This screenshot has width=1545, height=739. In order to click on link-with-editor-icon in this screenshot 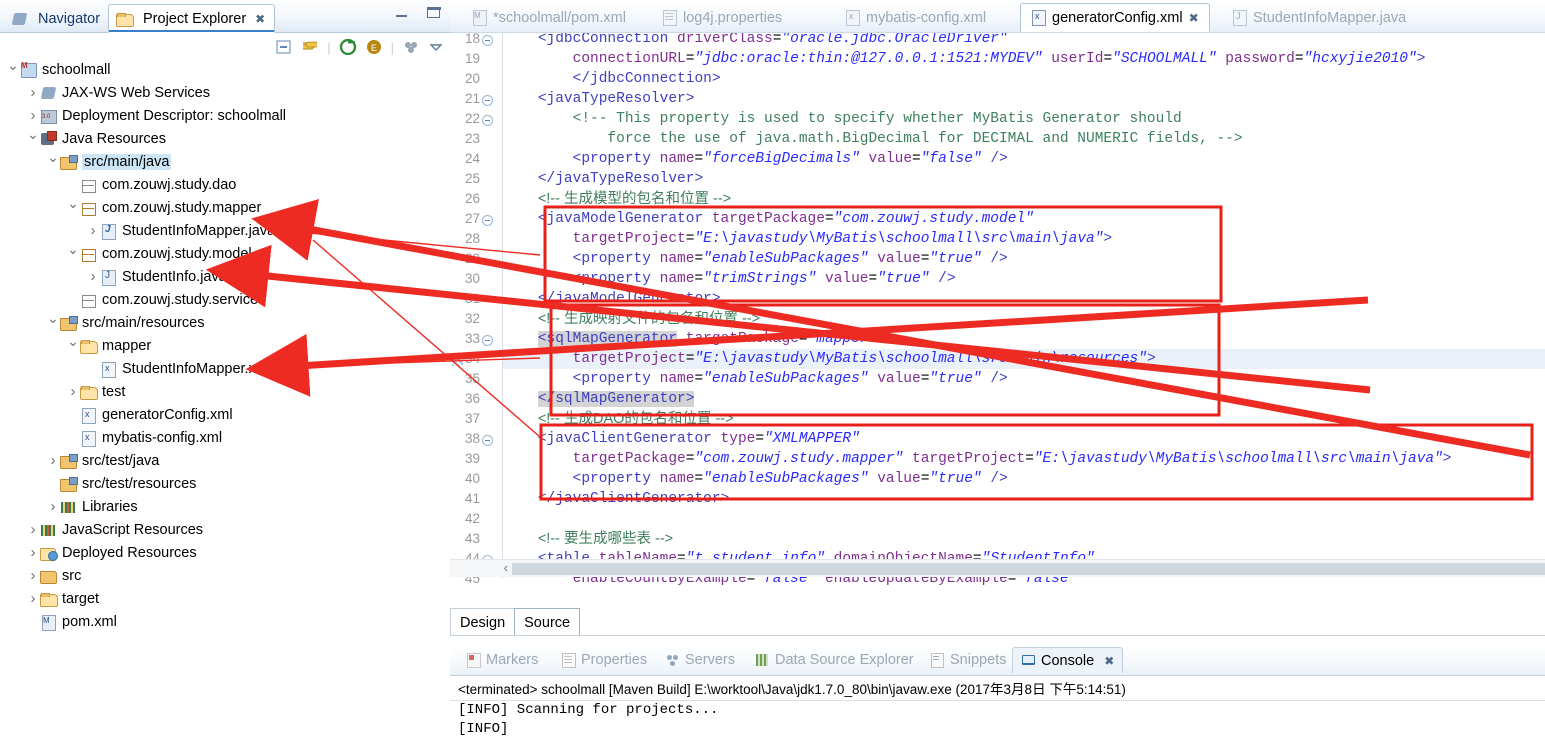, I will do `click(310, 47)`.